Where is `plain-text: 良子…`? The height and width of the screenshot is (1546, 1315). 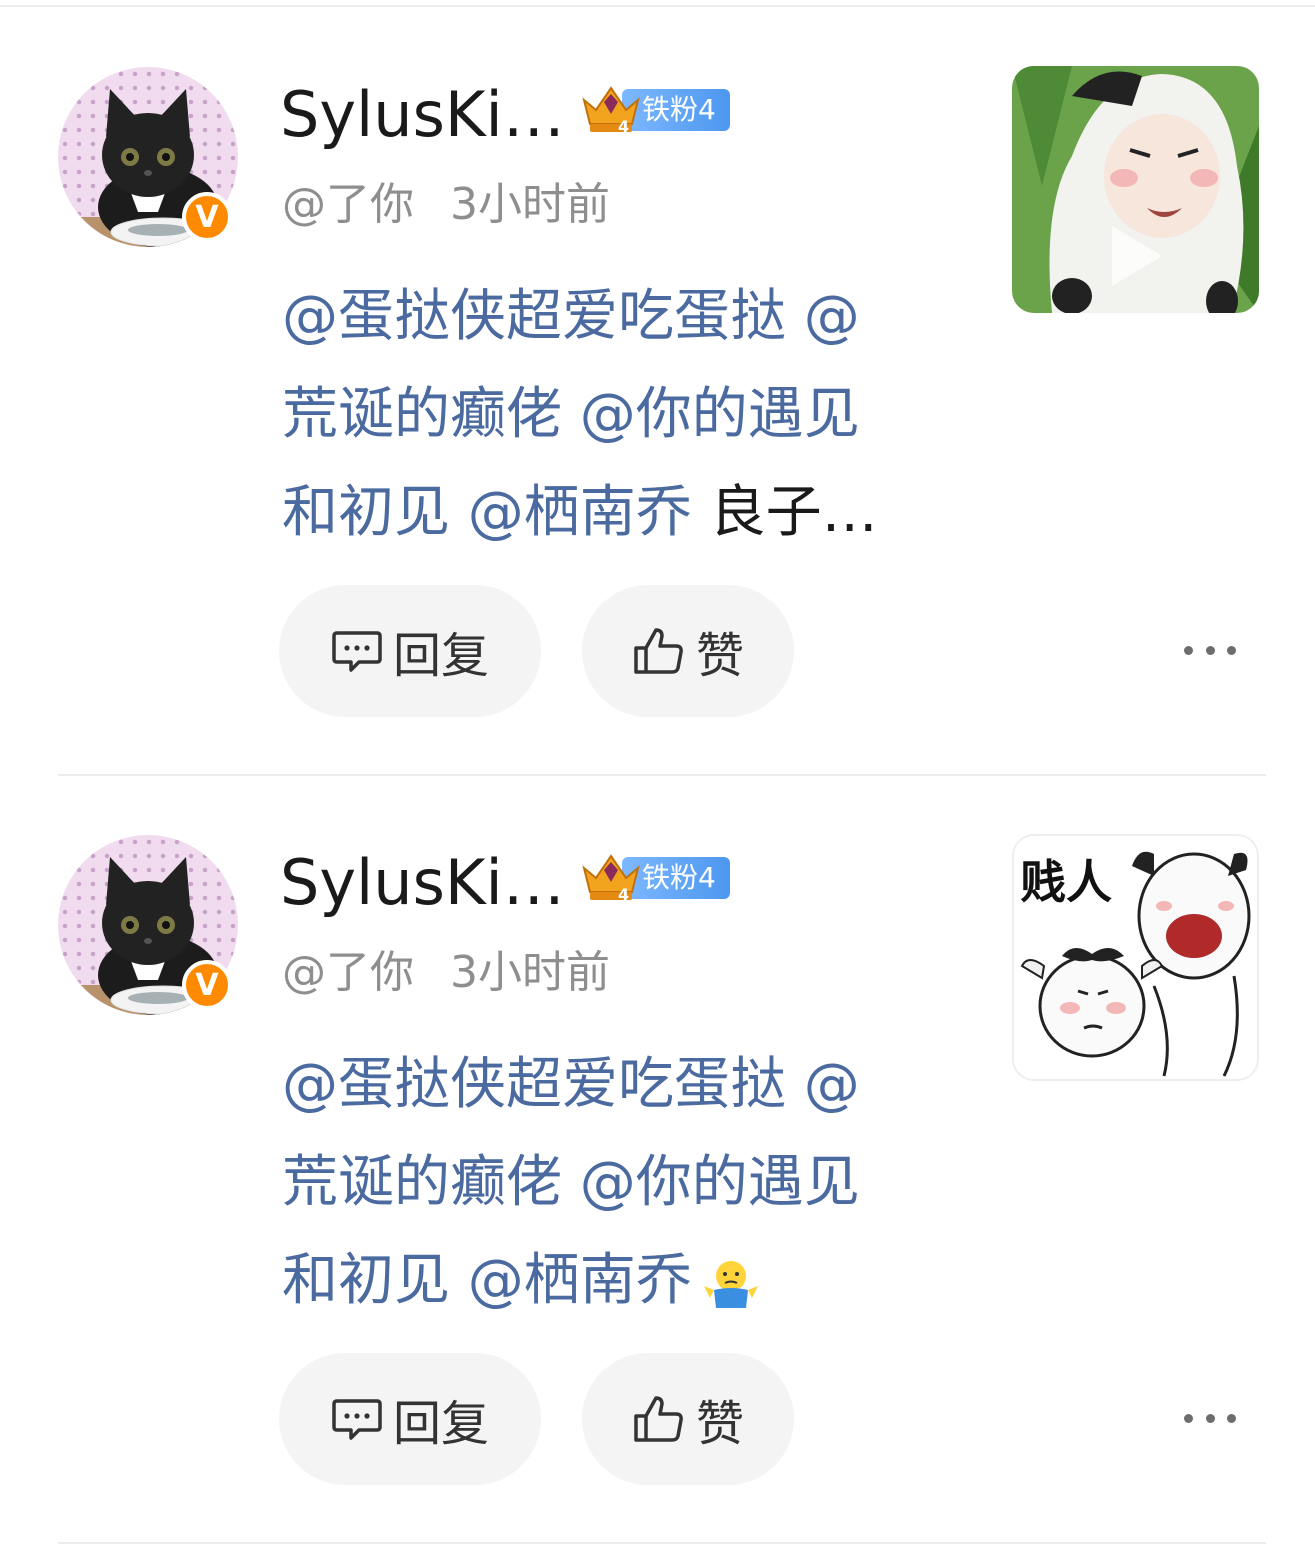
plain-text: 良子… is located at coordinates (784, 512).